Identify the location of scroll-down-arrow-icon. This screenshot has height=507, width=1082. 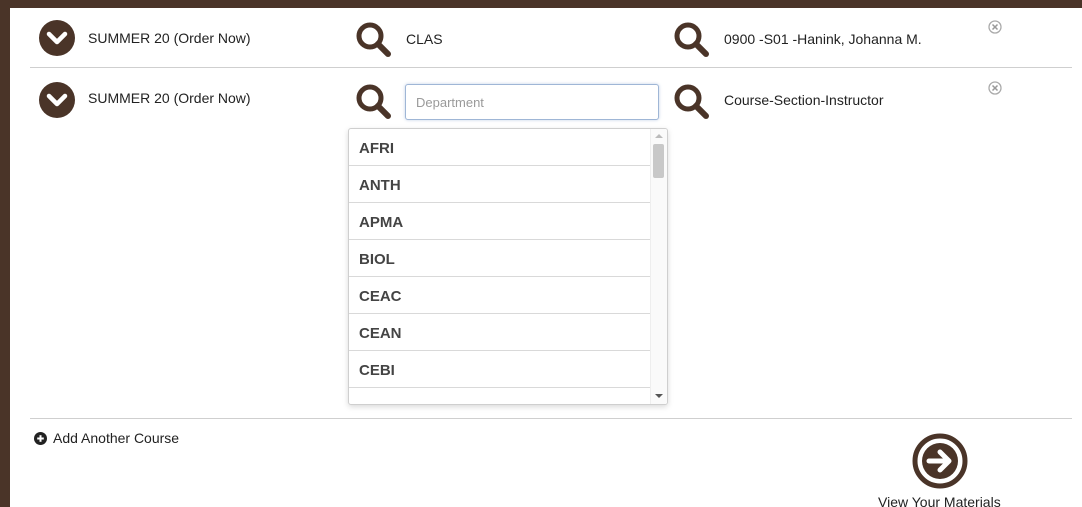
(659, 396).